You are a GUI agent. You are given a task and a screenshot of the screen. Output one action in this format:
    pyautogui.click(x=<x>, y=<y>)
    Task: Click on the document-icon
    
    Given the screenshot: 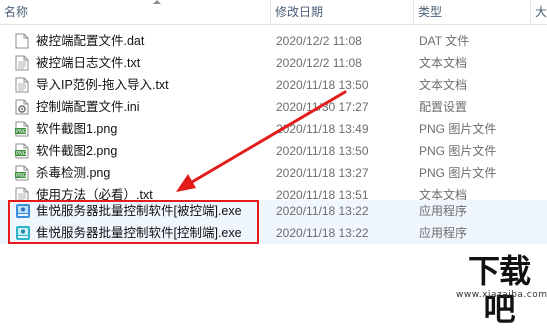 What is the action you would take?
    pyautogui.click(x=22, y=41)
    